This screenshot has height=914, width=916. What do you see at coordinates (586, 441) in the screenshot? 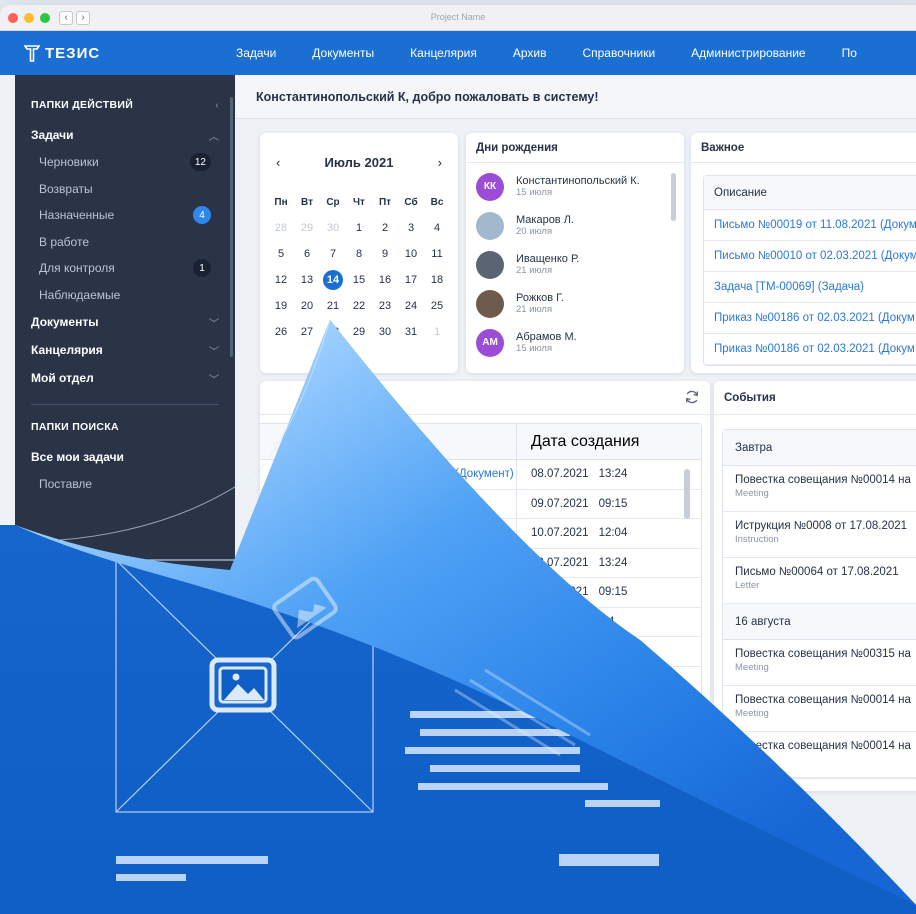
I see `date-created-column-header: Дата создания` at bounding box center [586, 441].